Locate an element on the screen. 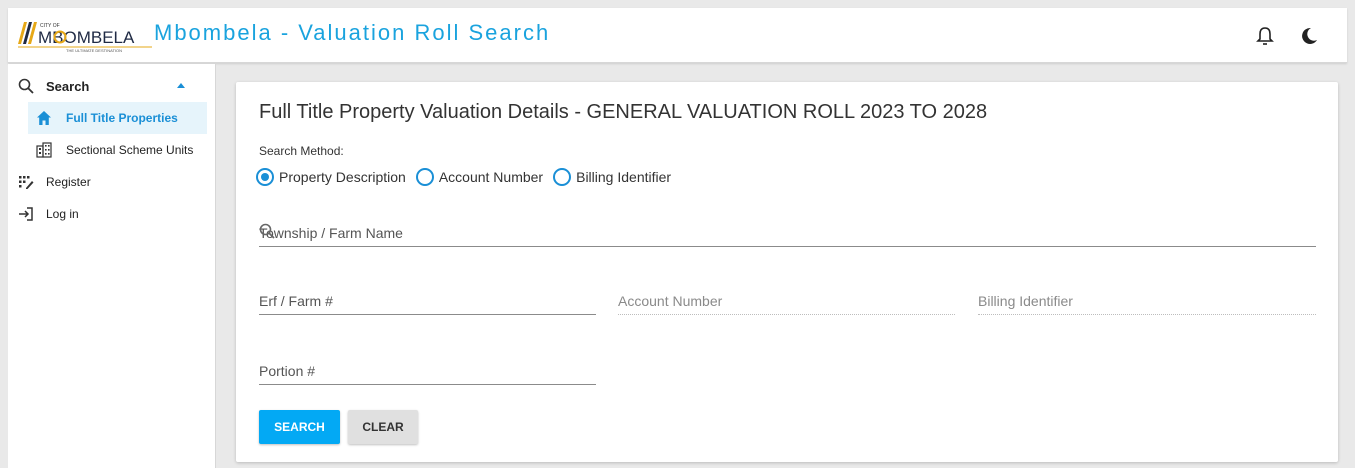  billing-identifier-placeholder: Billing Identifier is located at coordinates (1025, 301).